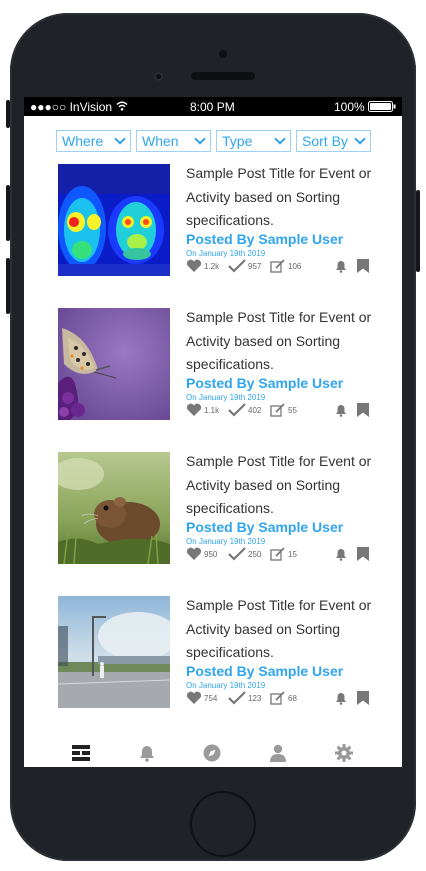 The image size is (426, 871). I want to click on filter-type-label: Type, so click(237, 141).